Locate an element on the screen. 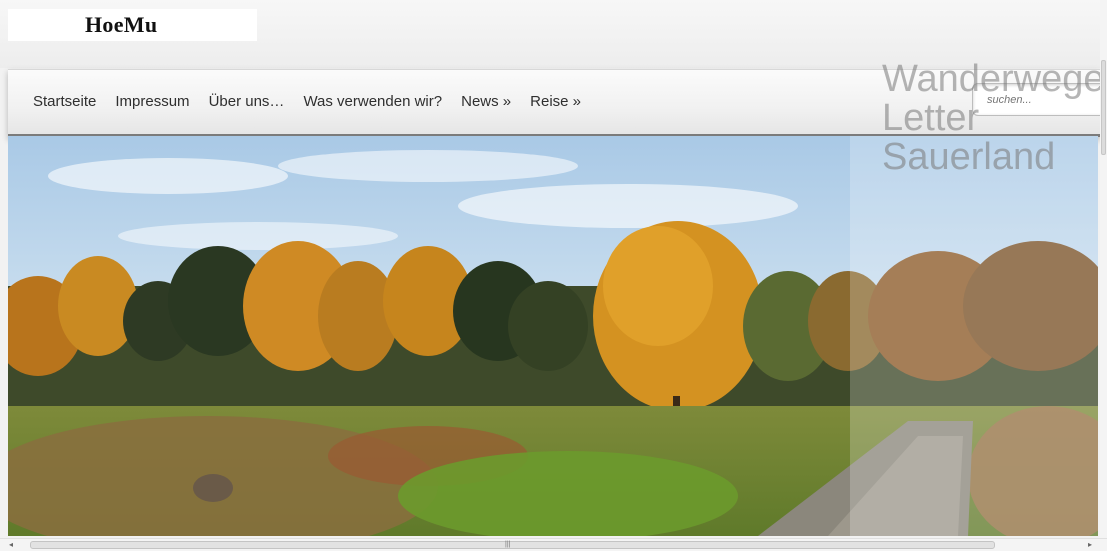 This screenshot has height=551, width=1107. hero-caption-line-3: Sauerland is located at coordinates (969, 157).